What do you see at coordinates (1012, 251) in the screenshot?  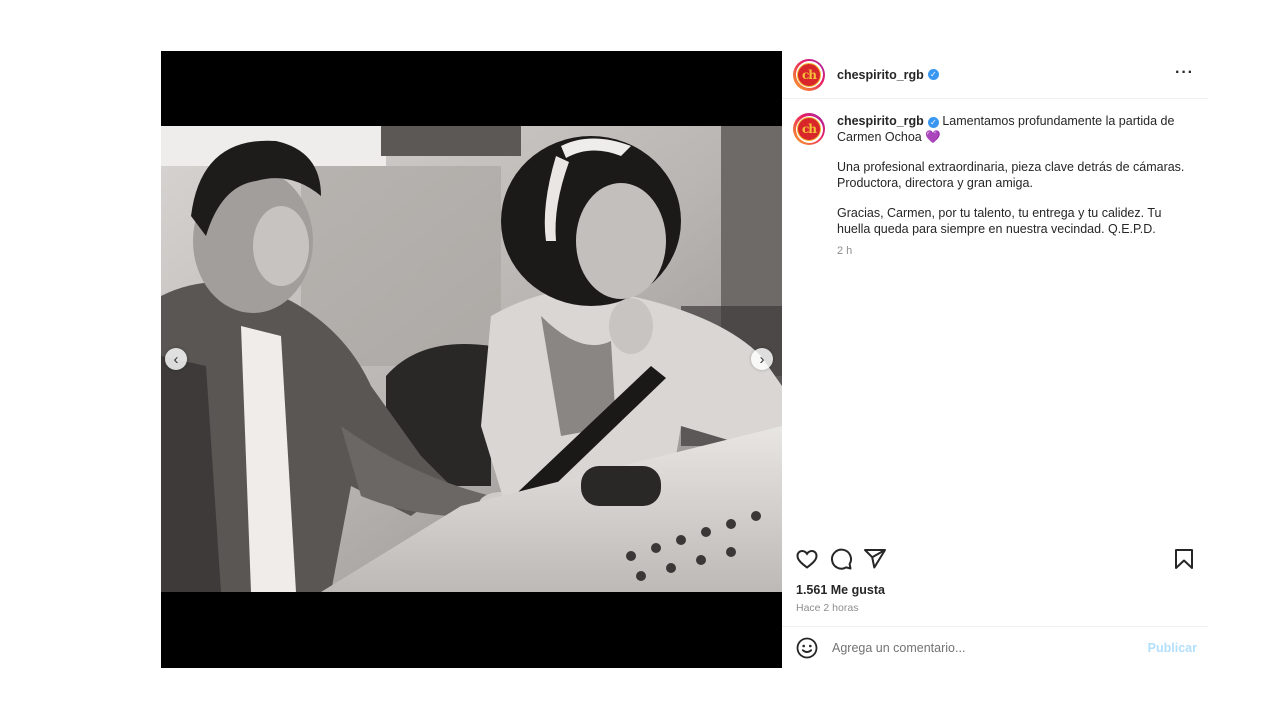 I see `caption-time: 2 h` at bounding box center [1012, 251].